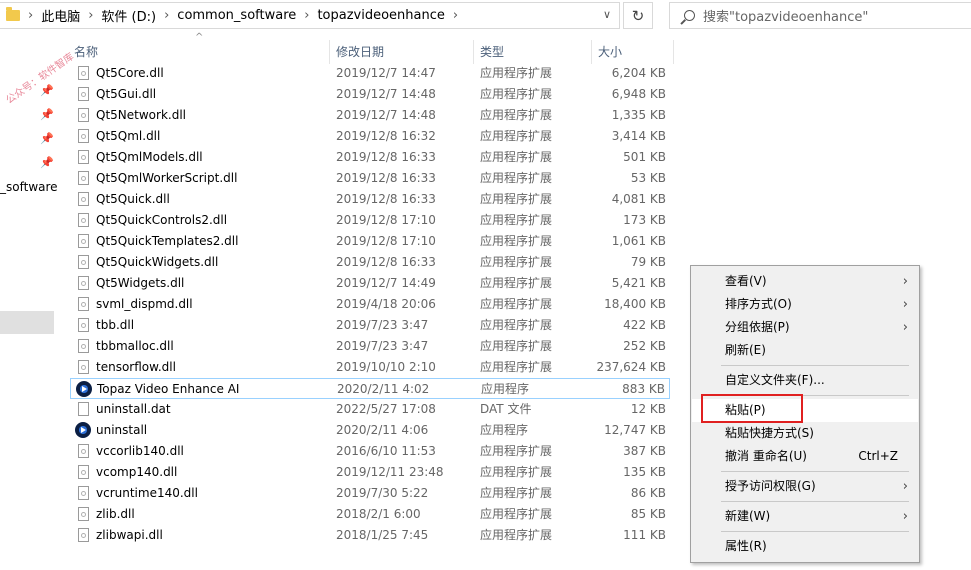 This screenshot has height=570, width=971. Describe the element at coordinates (805, 327) in the screenshot. I see `menu-item: 分组依据(P) ›` at that location.